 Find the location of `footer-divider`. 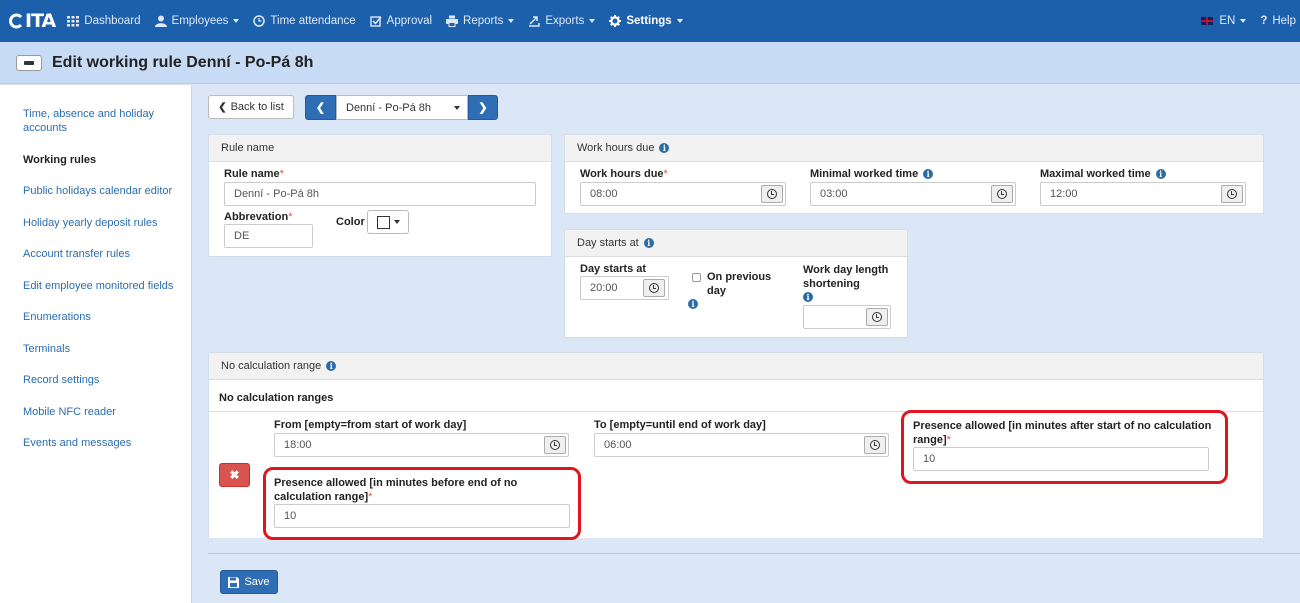

footer-divider is located at coordinates (754, 553).